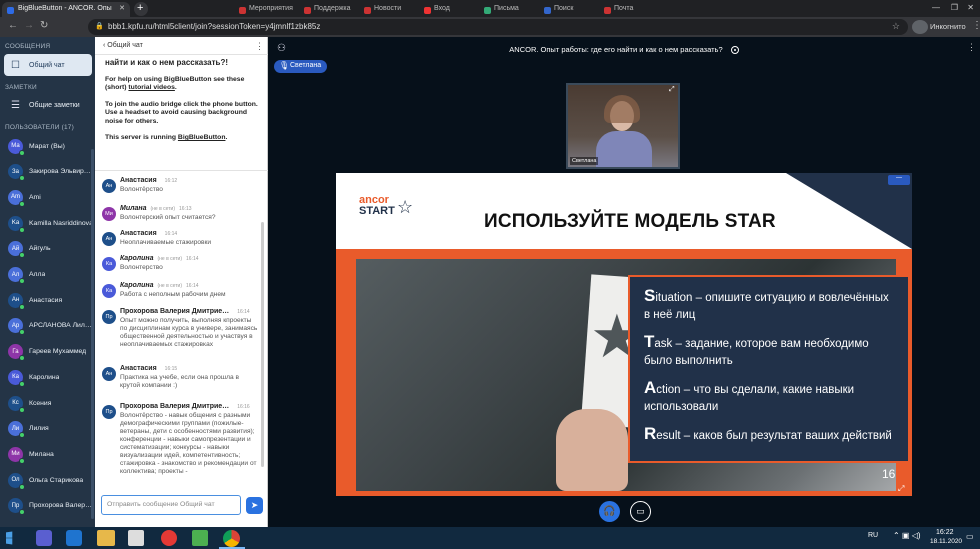 This screenshot has height=549, width=980. Describe the element at coordinates (16, 301) in the screenshot. I see `user-avatar: Ан` at that location.